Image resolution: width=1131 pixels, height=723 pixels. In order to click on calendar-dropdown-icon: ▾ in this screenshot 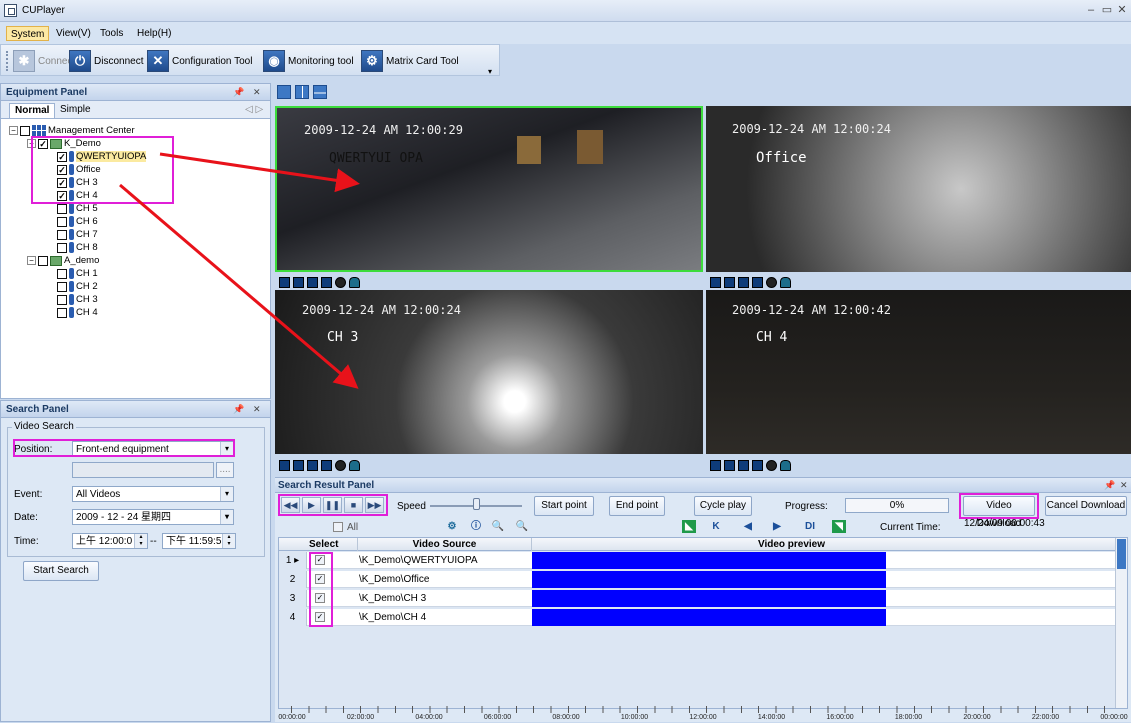, I will do `click(226, 517)`.